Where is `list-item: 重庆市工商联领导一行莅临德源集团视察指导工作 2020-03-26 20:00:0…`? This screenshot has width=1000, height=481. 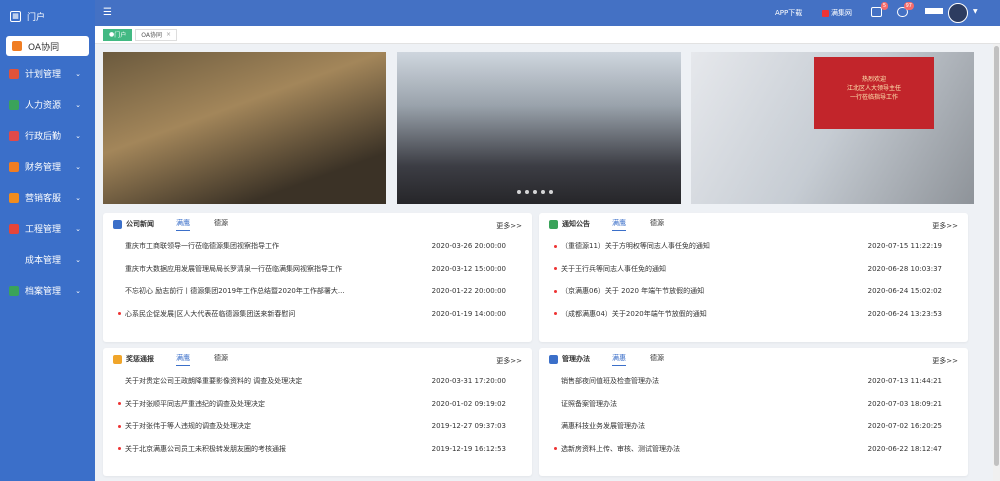 list-item: 重庆市工商联领导一行莅临德源集团视察指导工作 2020-03-26 20:00:0… is located at coordinates (317, 246).